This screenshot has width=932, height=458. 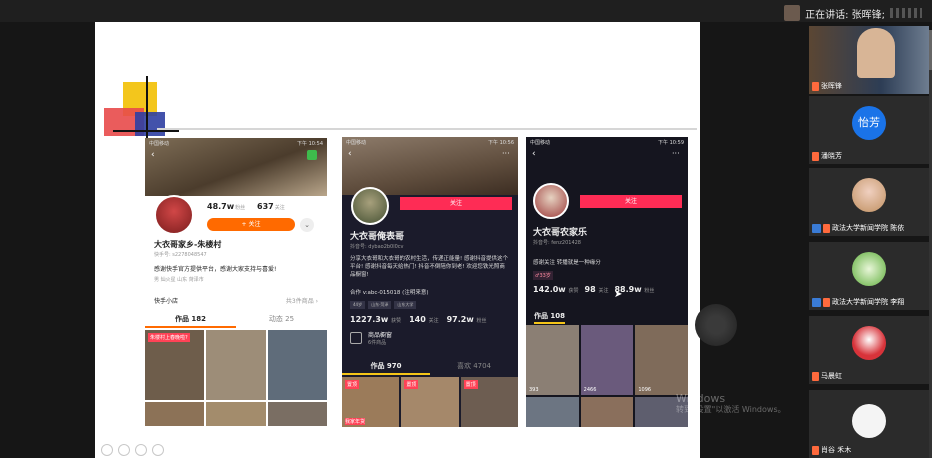 What do you see at coordinates (147, 111) in the screenshot?
I see `decor-vline` at bounding box center [147, 111].